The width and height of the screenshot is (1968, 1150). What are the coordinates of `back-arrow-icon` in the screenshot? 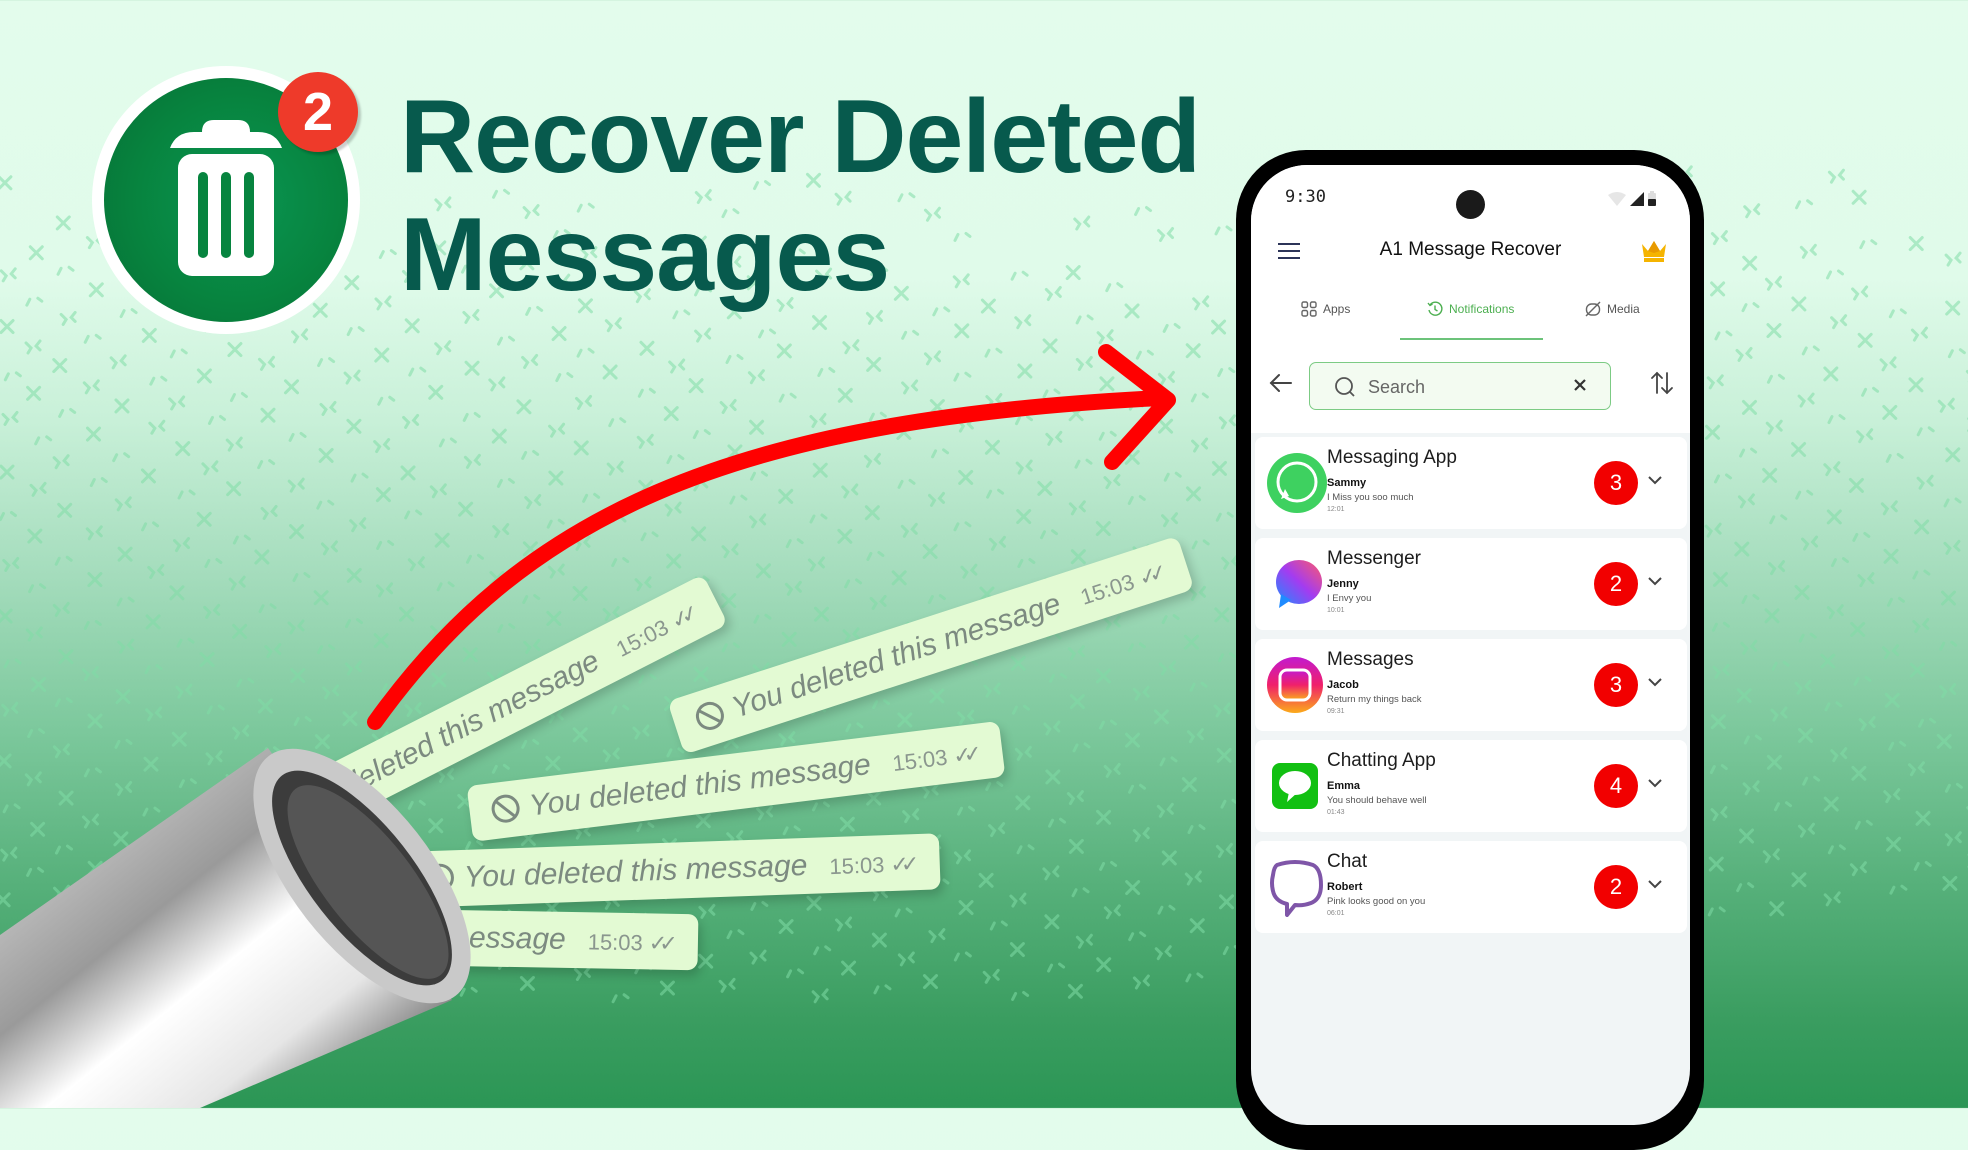 It's located at (1281, 383).